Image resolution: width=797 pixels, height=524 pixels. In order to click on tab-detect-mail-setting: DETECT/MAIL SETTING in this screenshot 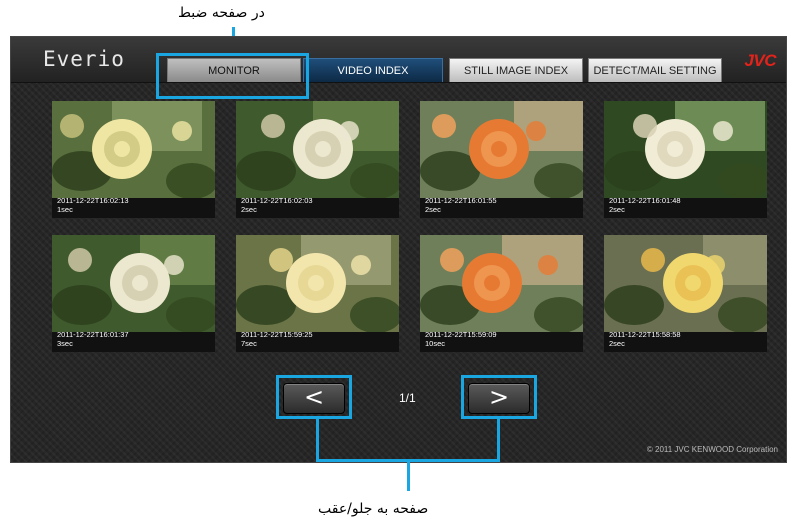, I will do `click(655, 70)`.